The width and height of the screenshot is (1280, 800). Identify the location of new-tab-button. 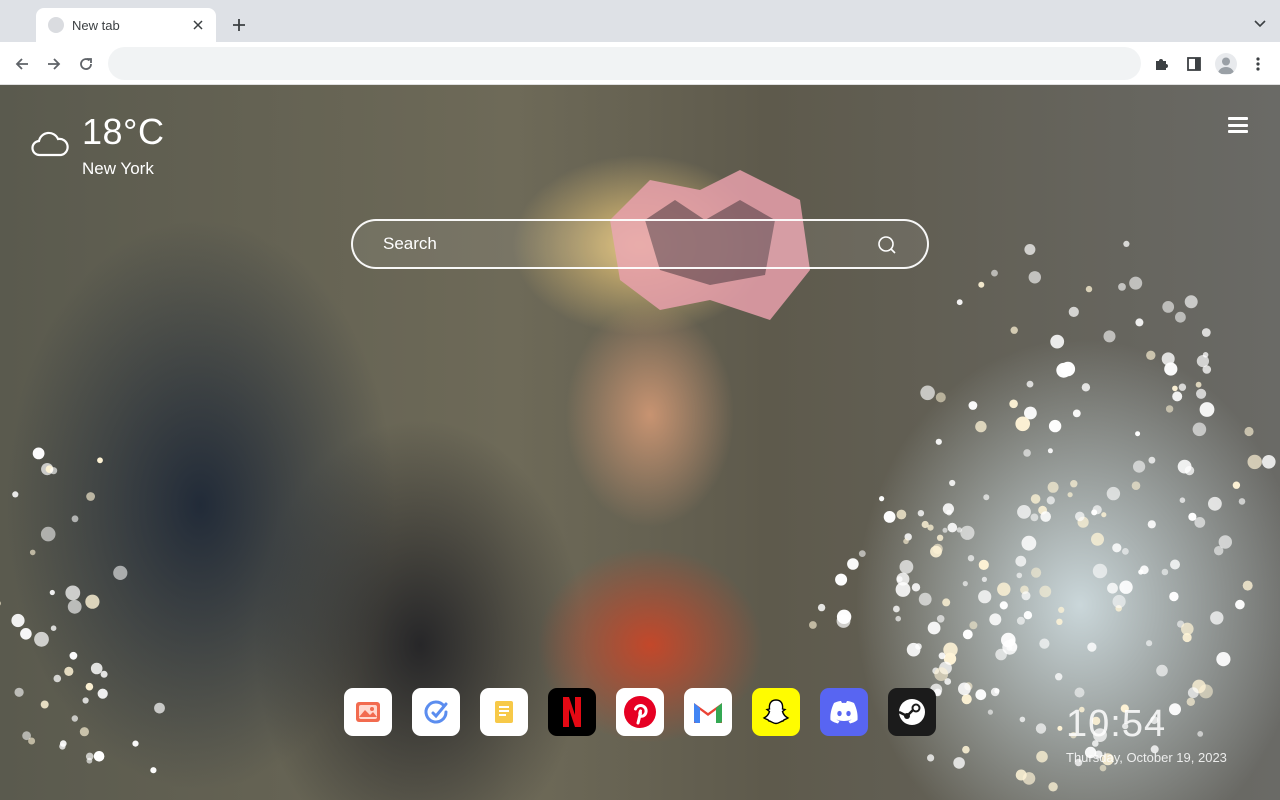
(239, 25).